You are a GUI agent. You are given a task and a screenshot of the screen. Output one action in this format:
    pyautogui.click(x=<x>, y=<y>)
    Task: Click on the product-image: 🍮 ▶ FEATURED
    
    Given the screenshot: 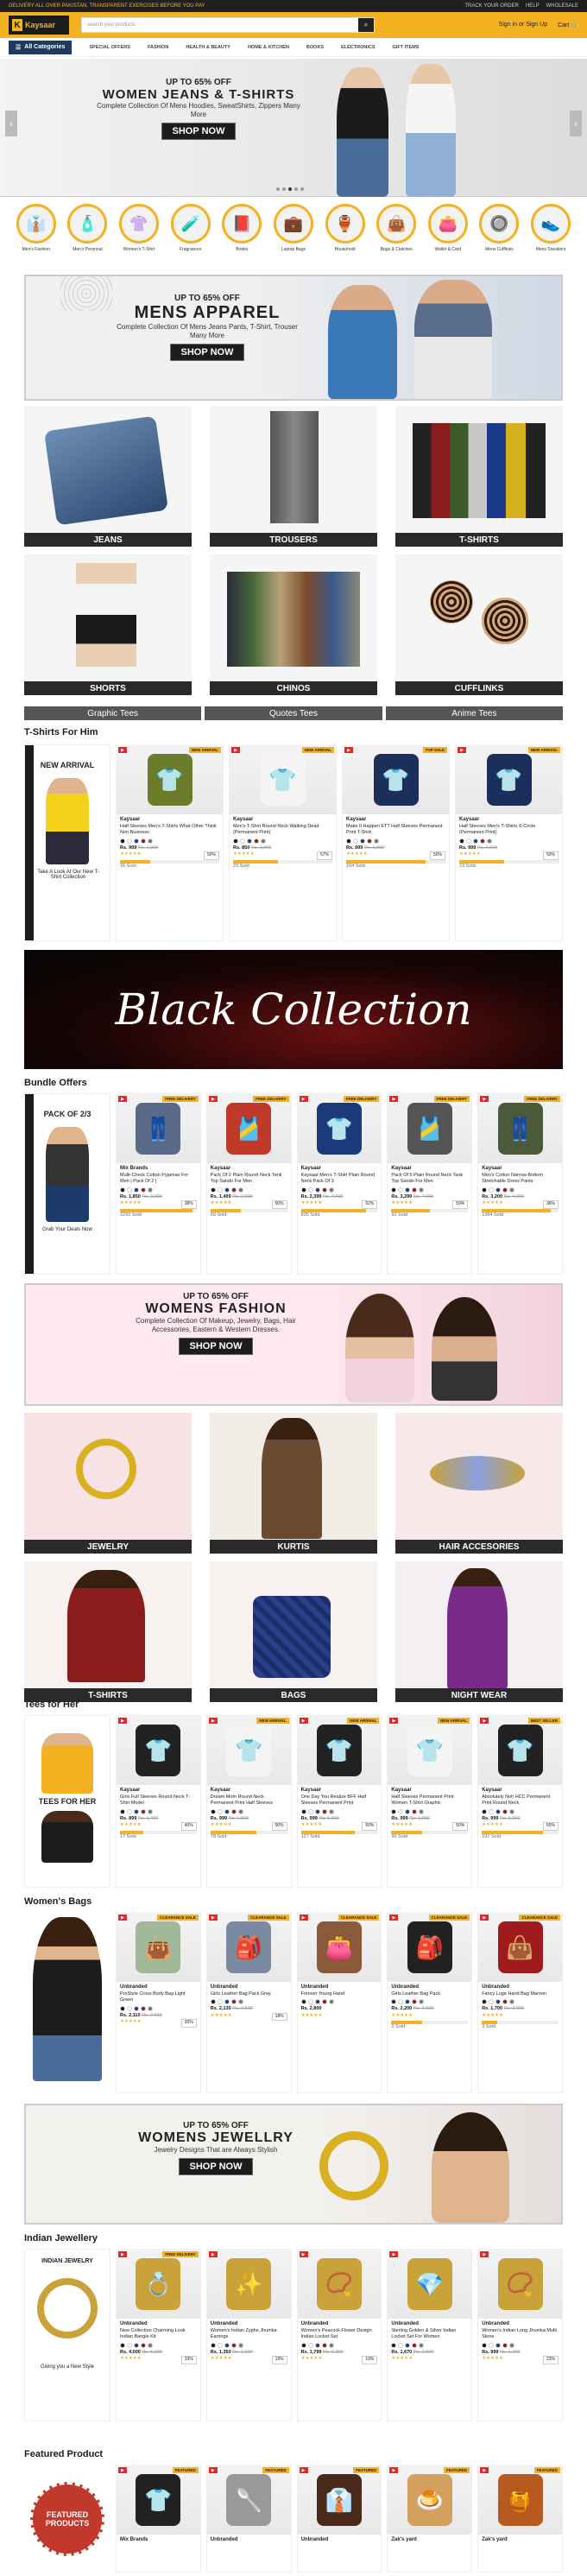 What is the action you would take?
    pyautogui.click(x=430, y=2500)
    